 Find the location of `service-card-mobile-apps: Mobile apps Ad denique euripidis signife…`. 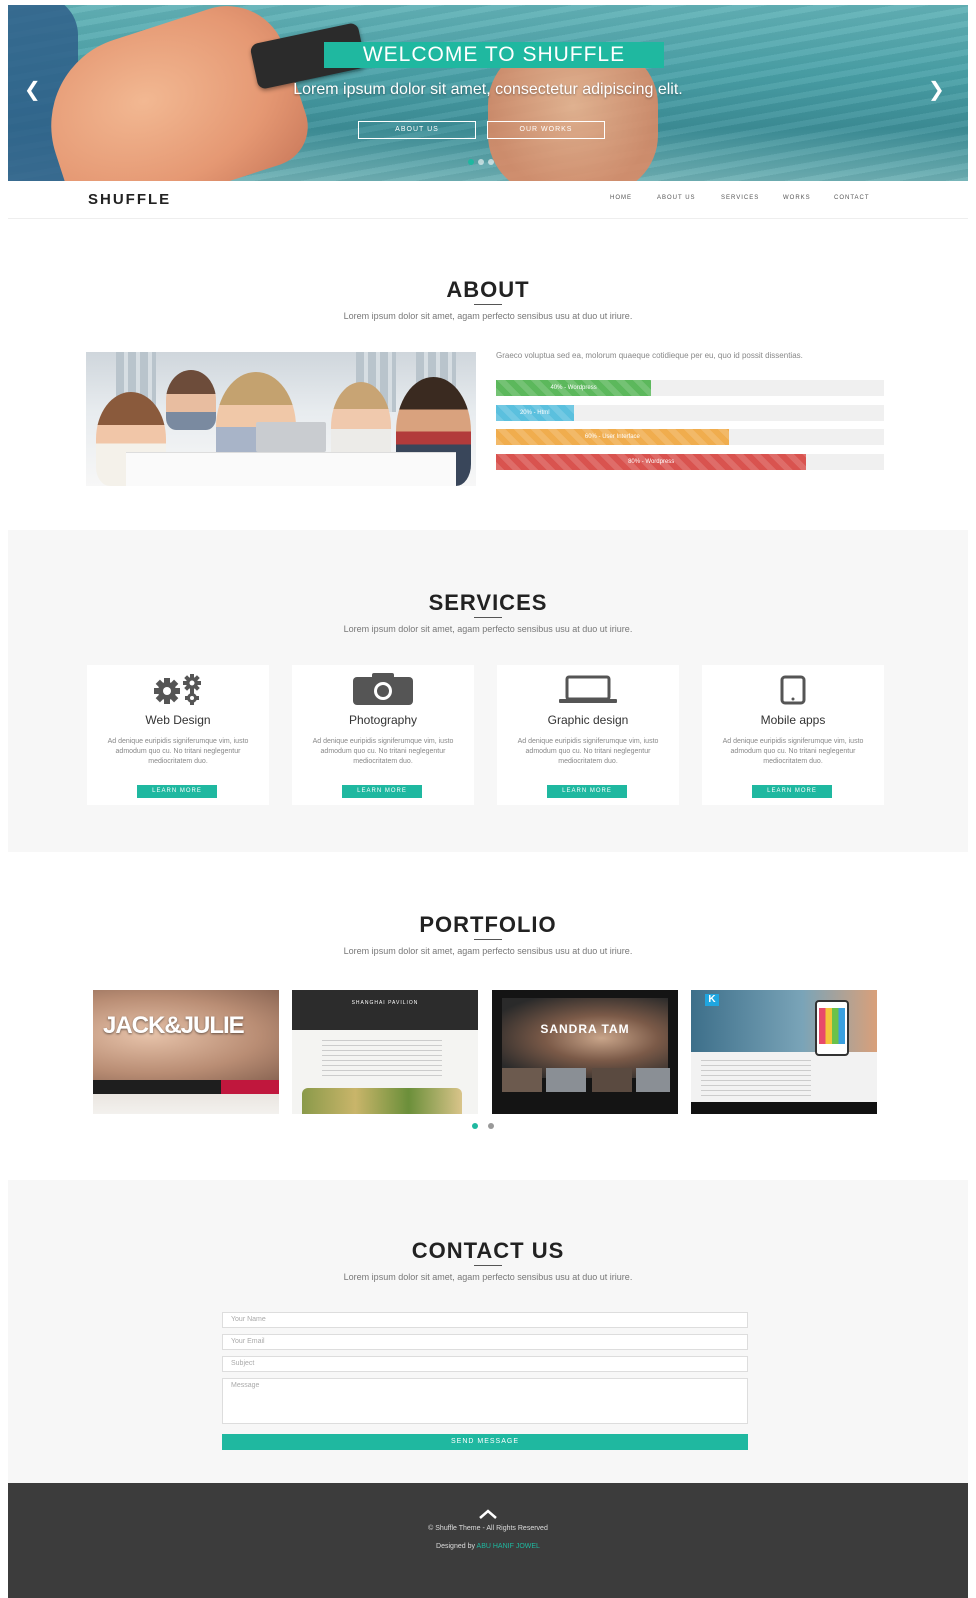

service-card-mobile-apps: Mobile apps Ad denique euripidis signife… is located at coordinates (793, 735).